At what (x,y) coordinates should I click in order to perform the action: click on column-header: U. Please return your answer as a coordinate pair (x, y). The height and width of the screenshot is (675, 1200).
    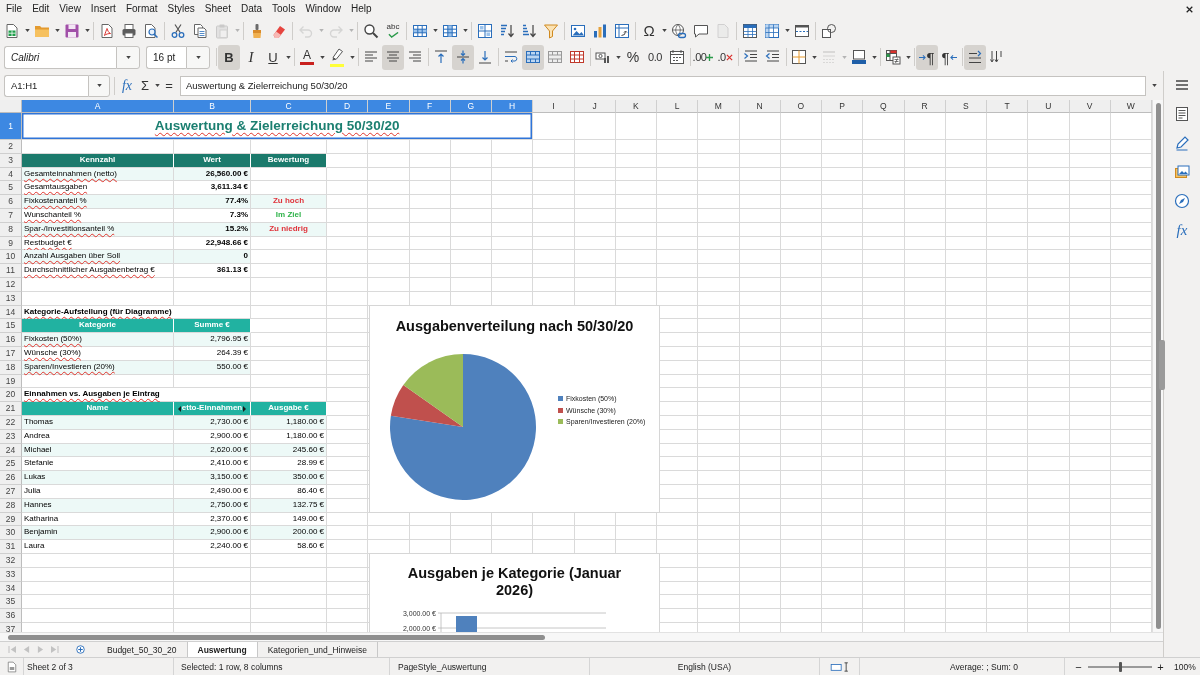
    Looking at the image, I should click on (1049, 106).